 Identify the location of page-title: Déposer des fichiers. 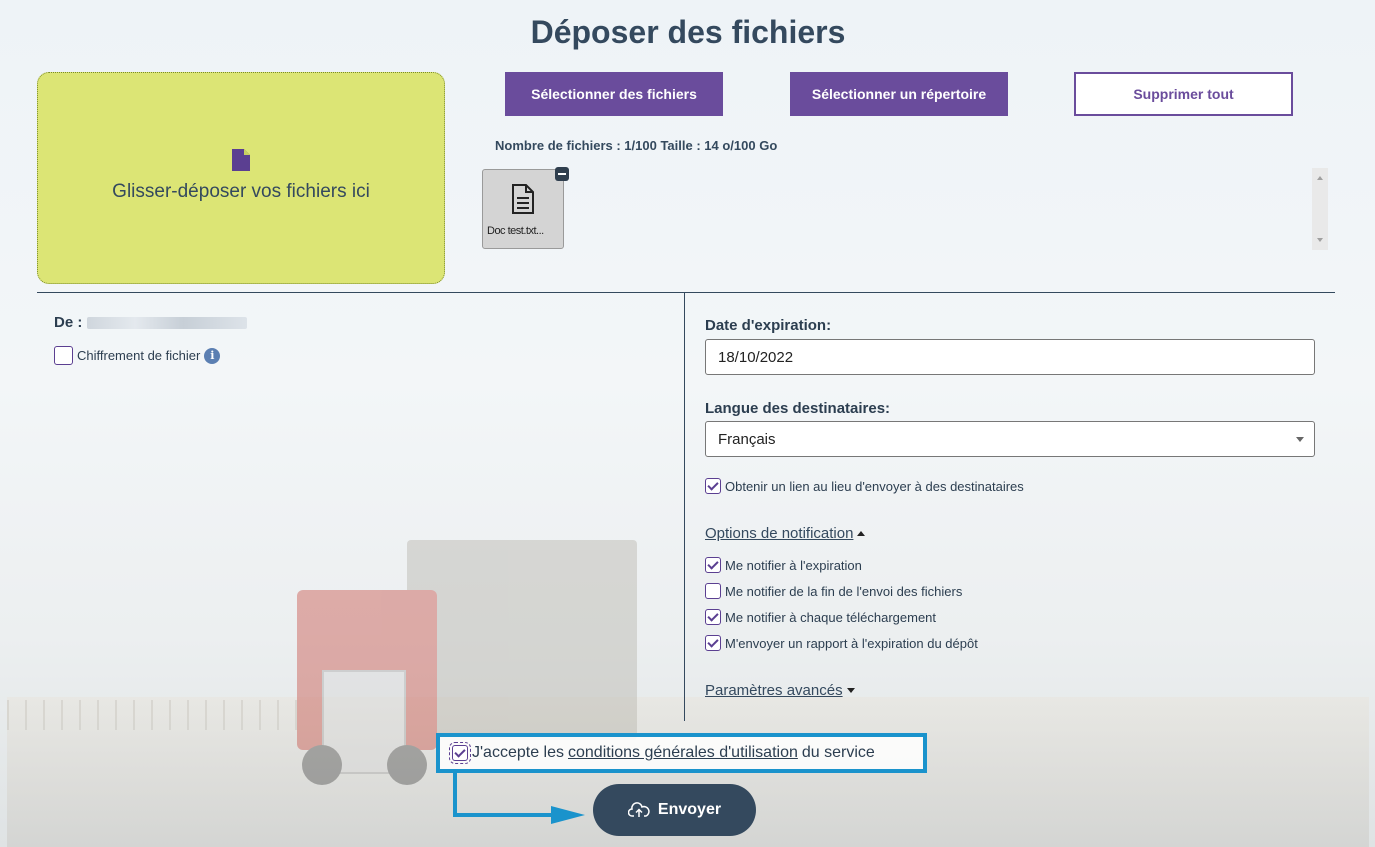
(688, 32).